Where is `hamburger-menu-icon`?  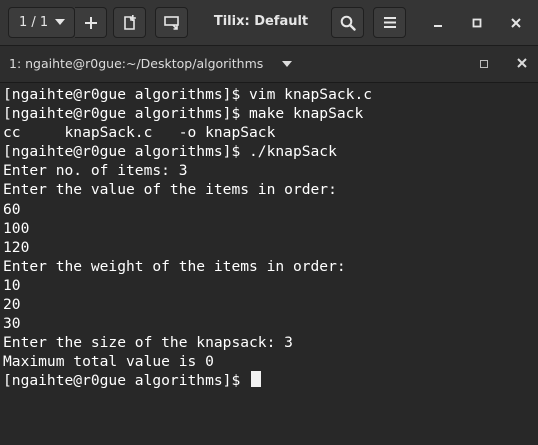
hamburger-menu-icon is located at coordinates (389, 22).